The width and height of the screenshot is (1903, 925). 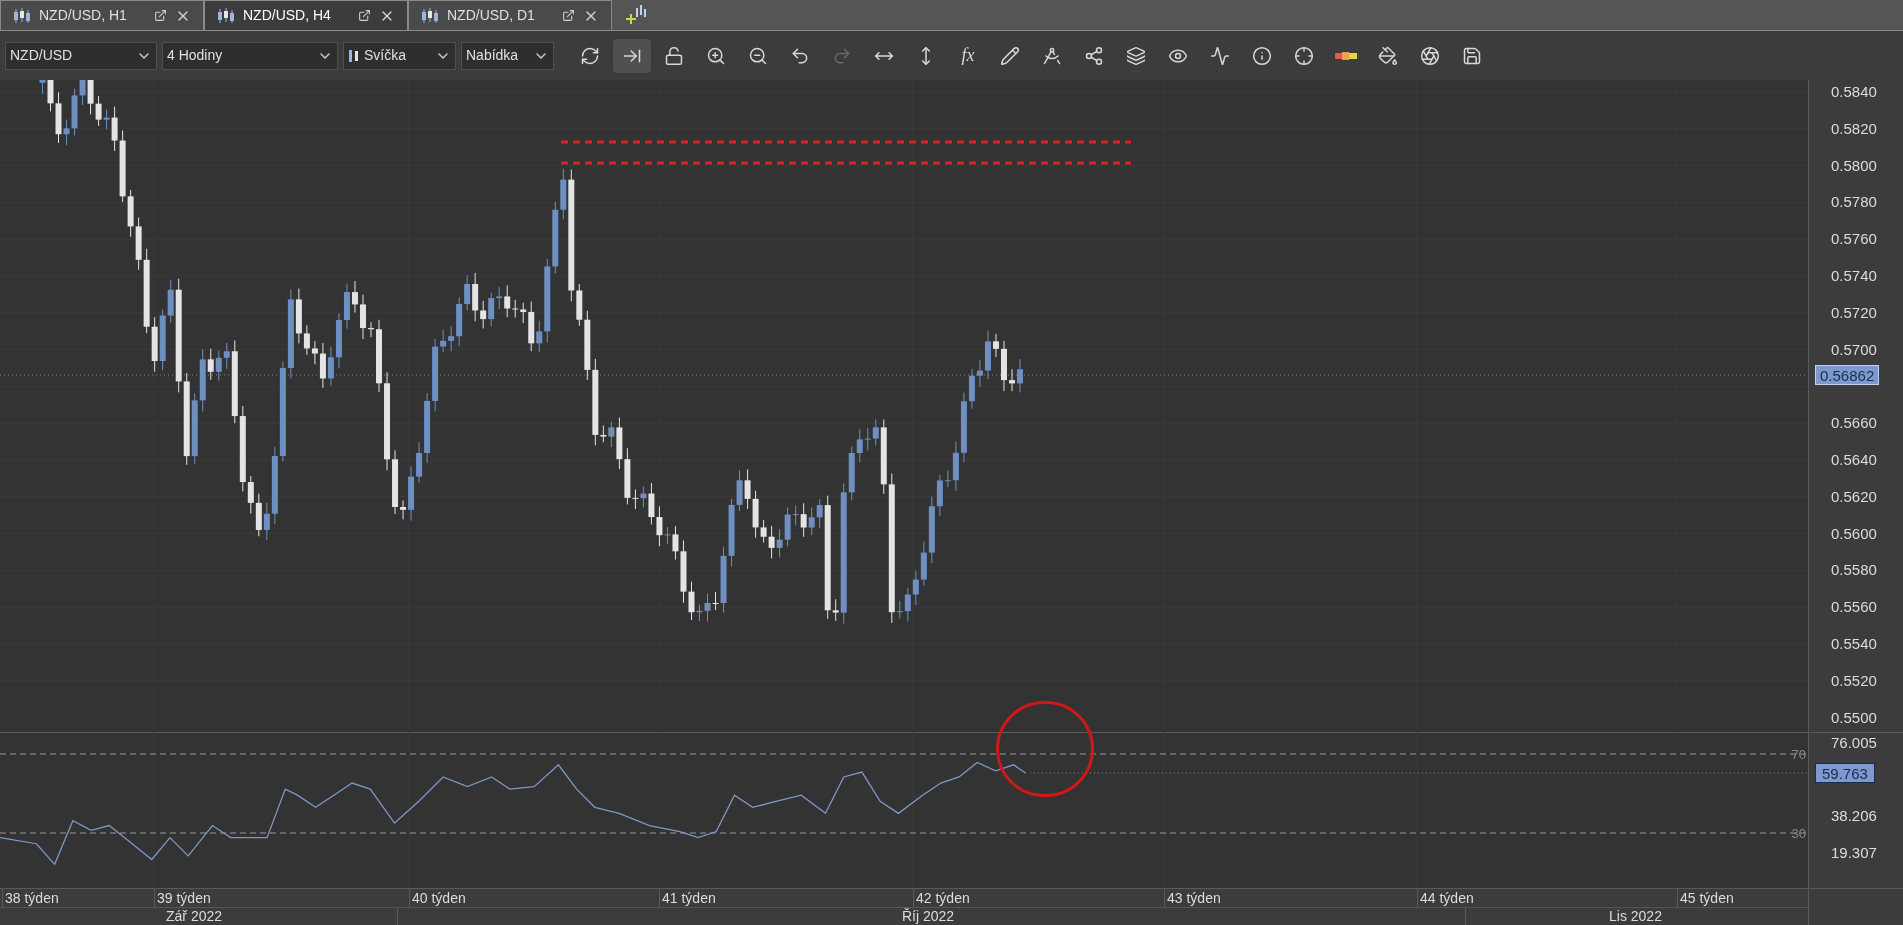 I want to click on price-label: 0.5800, so click(x=1854, y=165).